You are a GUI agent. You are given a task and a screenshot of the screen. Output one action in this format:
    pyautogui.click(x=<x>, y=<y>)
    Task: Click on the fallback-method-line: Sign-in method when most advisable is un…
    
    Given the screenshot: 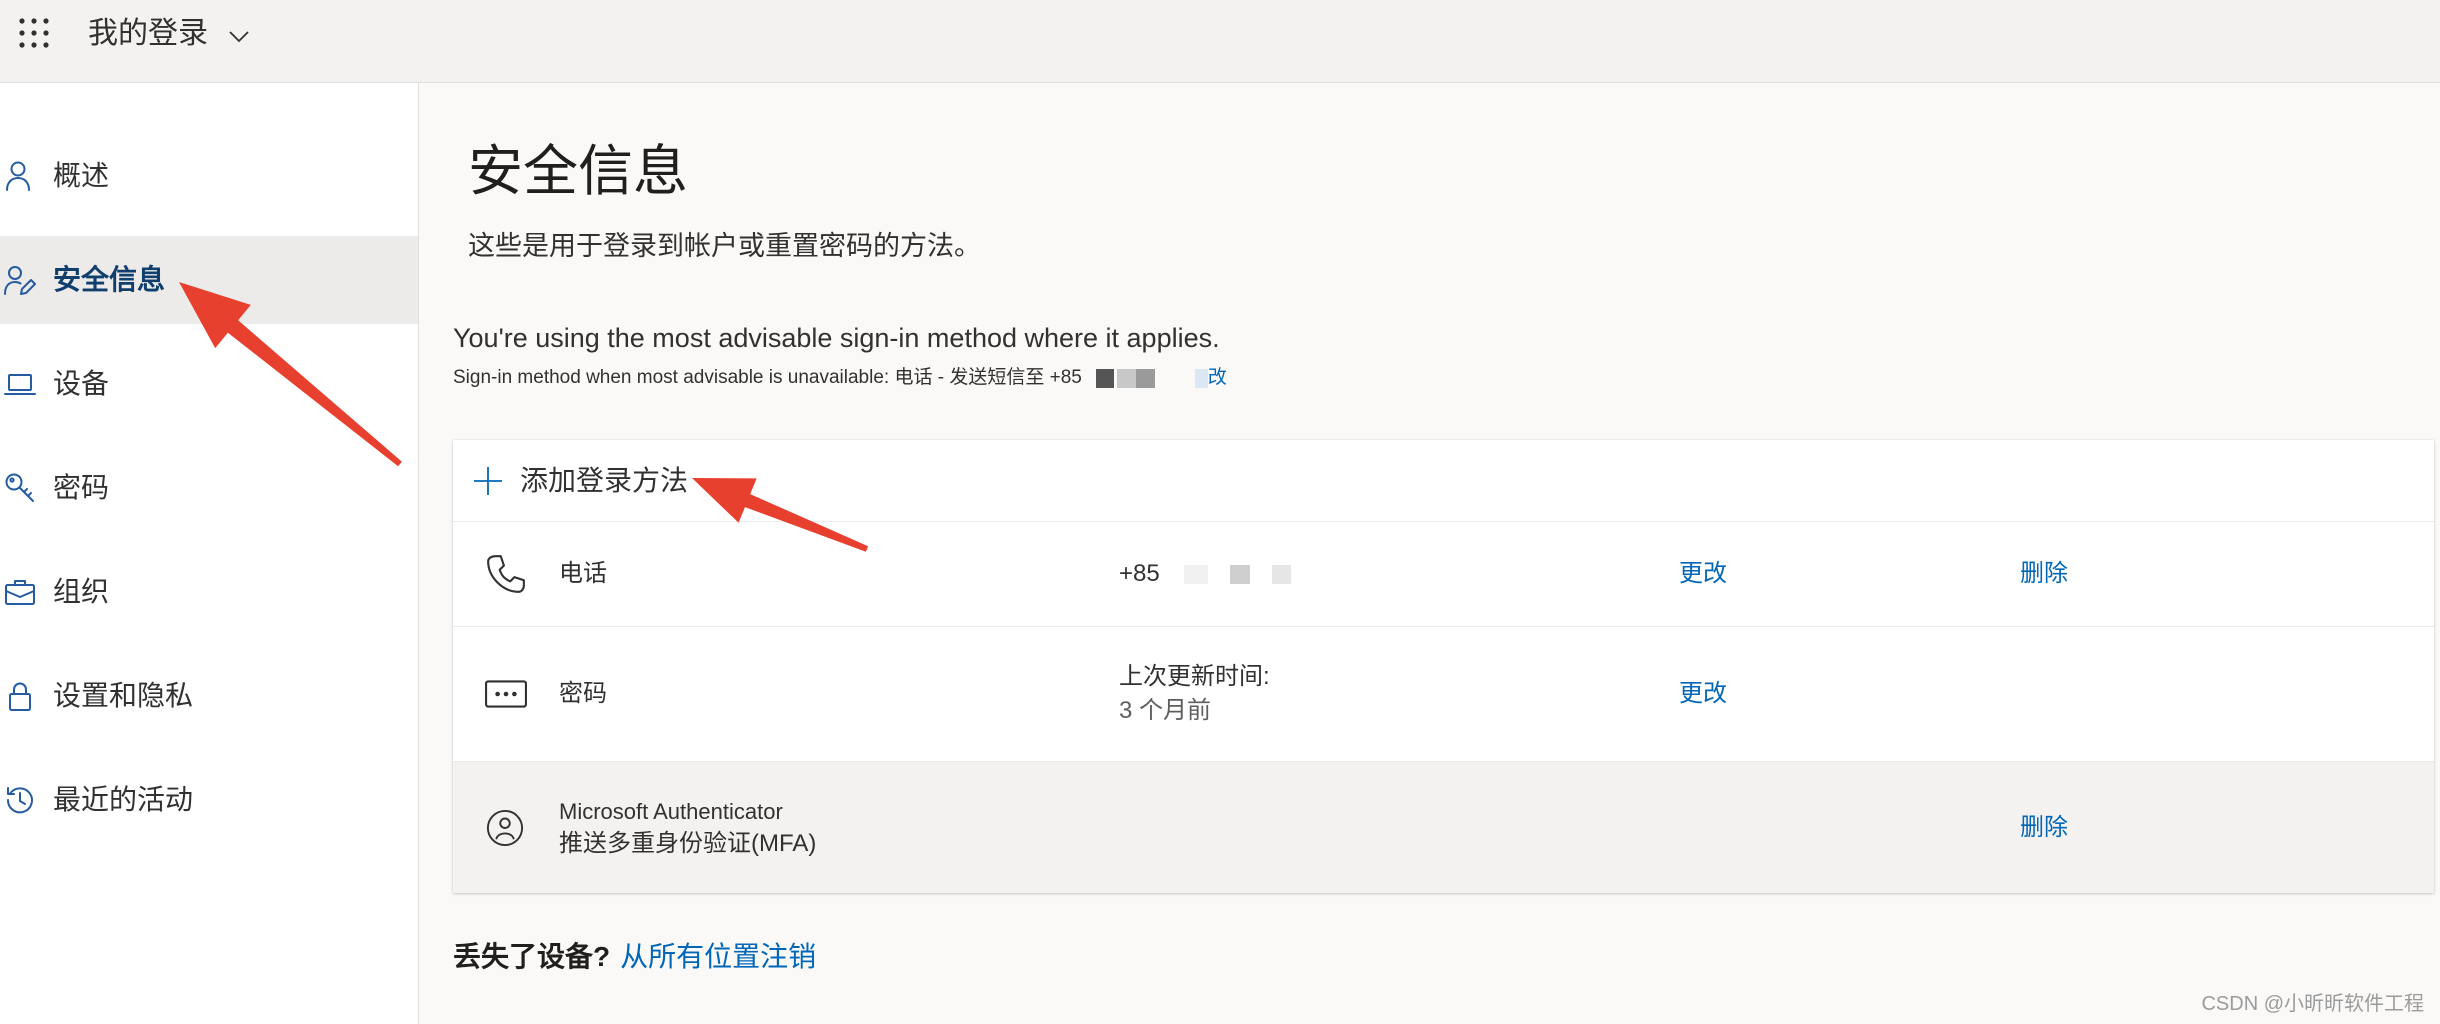 What is the action you would take?
    pyautogui.click(x=840, y=378)
    